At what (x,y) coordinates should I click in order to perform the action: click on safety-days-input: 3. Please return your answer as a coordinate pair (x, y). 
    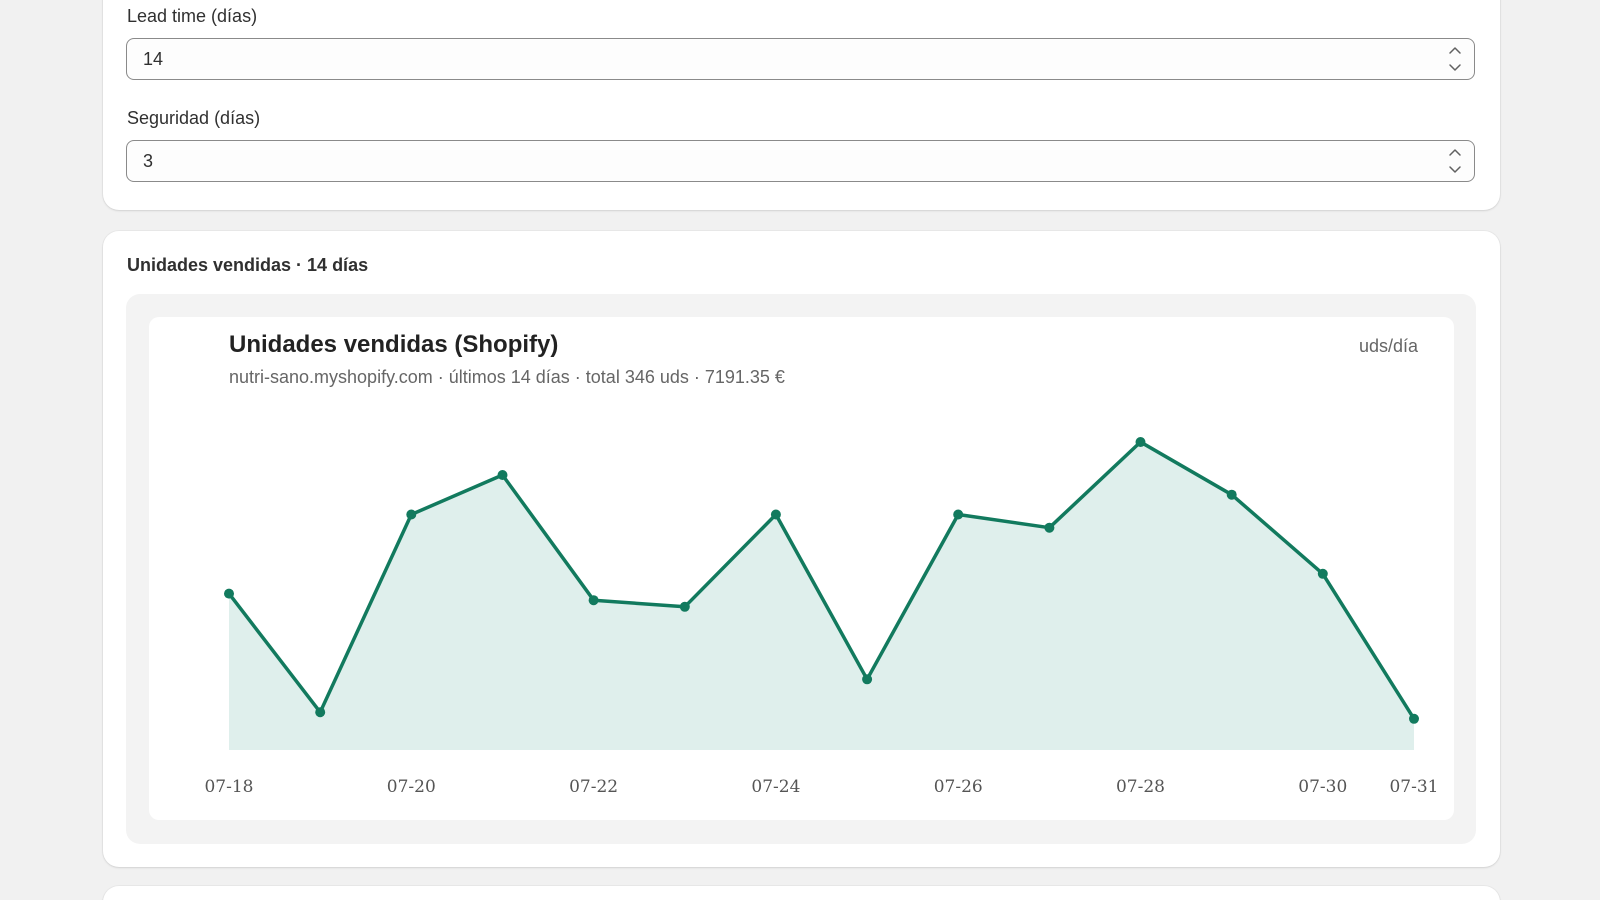
    Looking at the image, I should click on (800, 161).